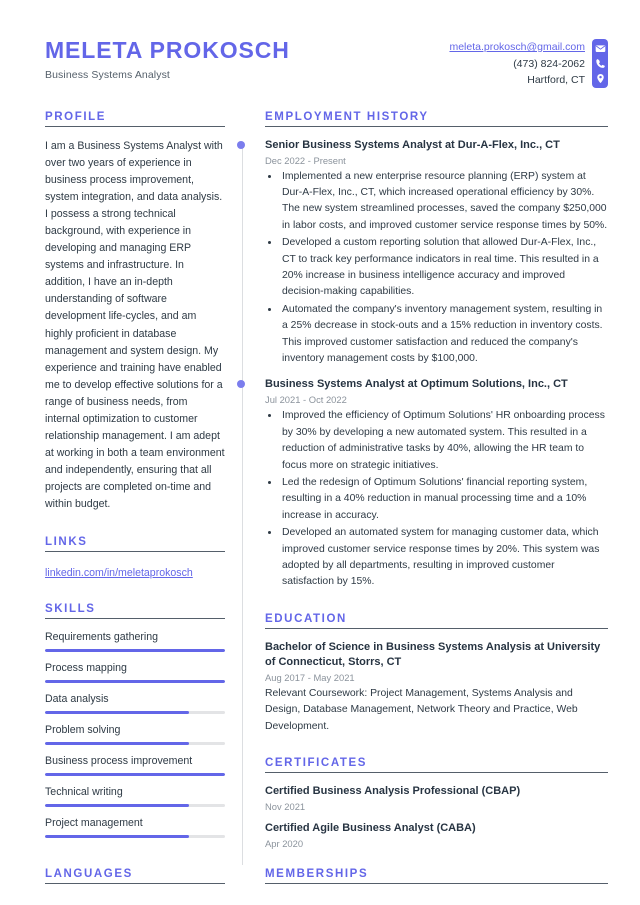 The image size is (640, 905). What do you see at coordinates (306, 400) in the screenshot?
I see `employment-date: Jul 2021 - Oct 2022` at bounding box center [306, 400].